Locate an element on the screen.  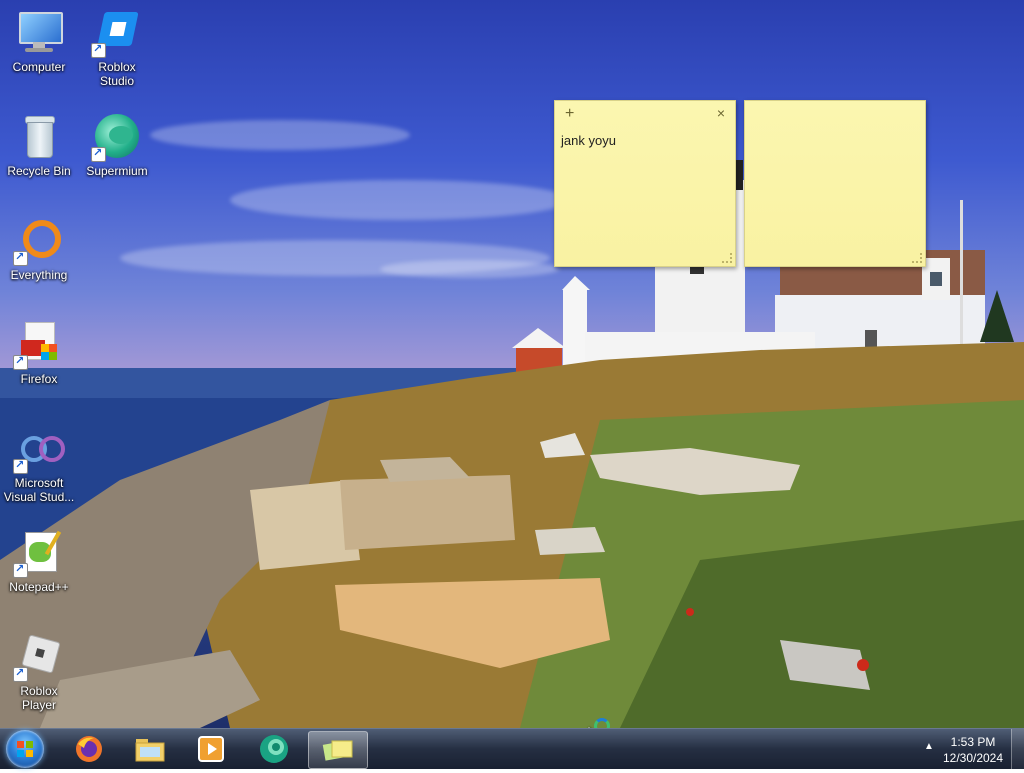
visual-studio-icon is located at coordinates (39, 449).